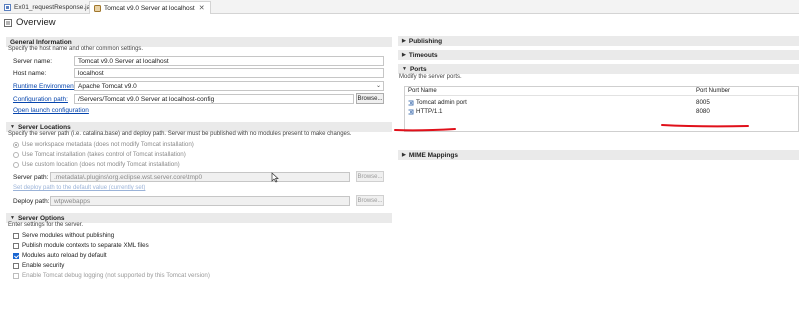  Describe the element at coordinates (425, 130) in the screenshot. I see `annotation-underline-left` at that location.